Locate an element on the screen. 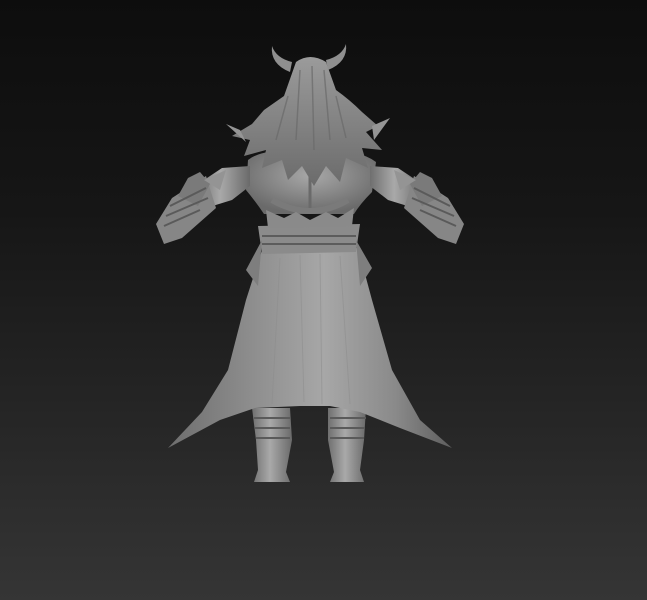  left-horn is located at coordinates (281, 59).